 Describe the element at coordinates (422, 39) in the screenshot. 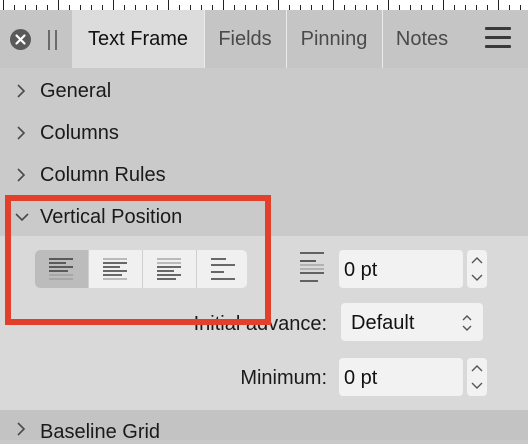

I see `tab-notes: Notes` at that location.